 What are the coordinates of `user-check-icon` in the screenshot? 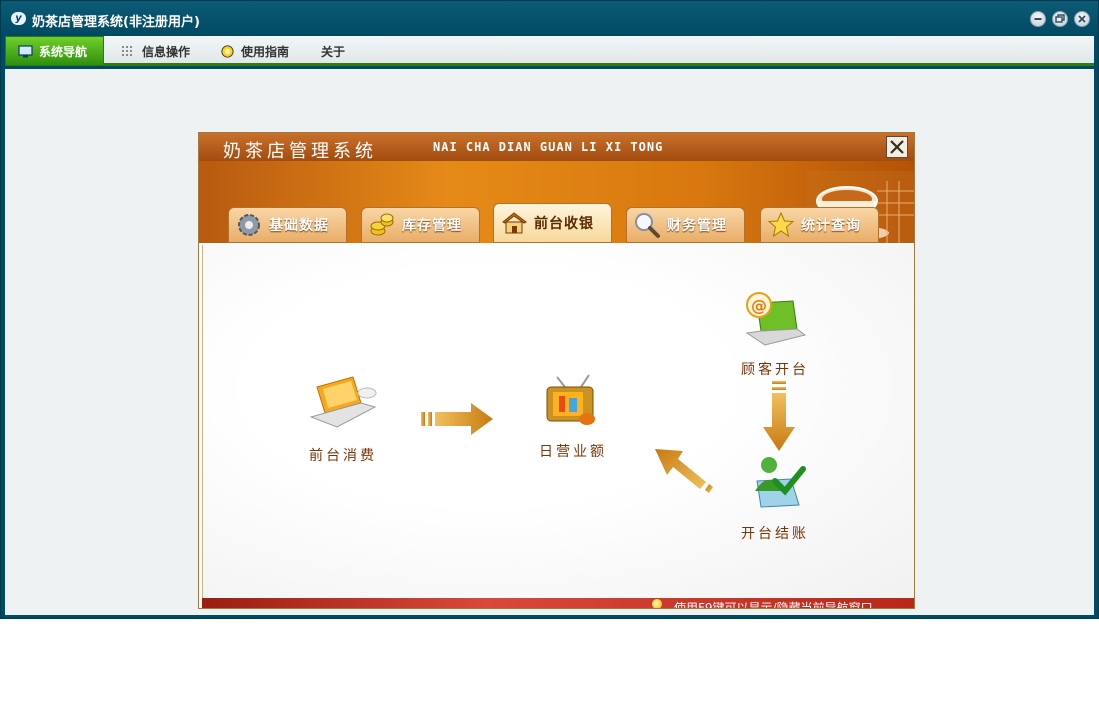 It's located at (780, 482).